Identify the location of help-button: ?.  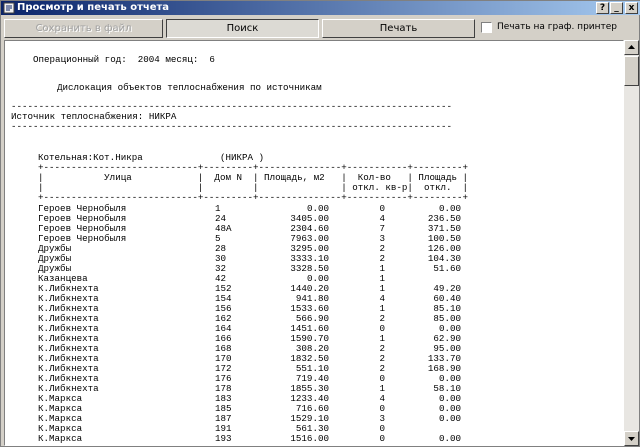
(602, 8).